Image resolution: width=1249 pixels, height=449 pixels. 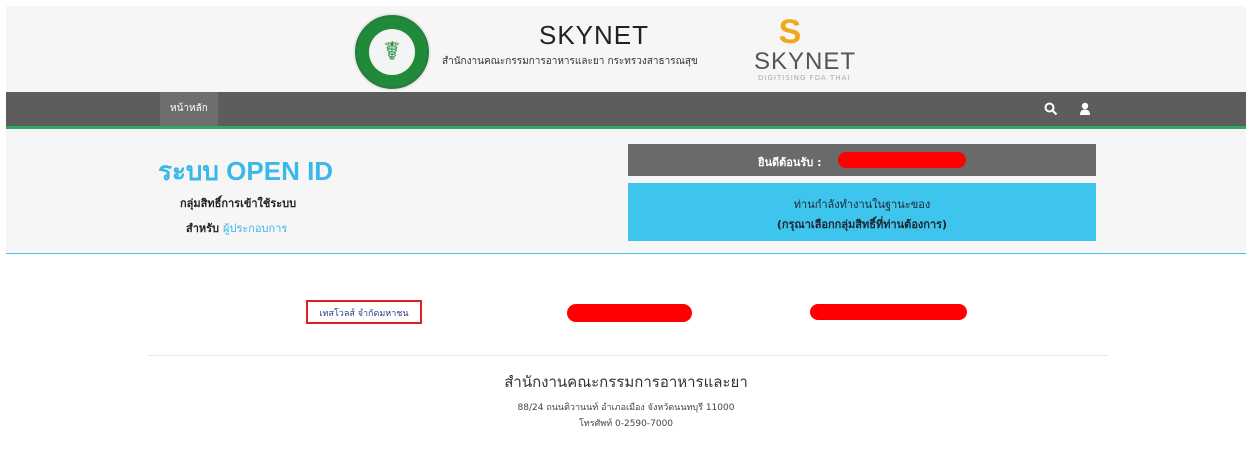 I want to click on role-label: สำหรับ ผู้ประกอบการ, so click(x=236, y=228).